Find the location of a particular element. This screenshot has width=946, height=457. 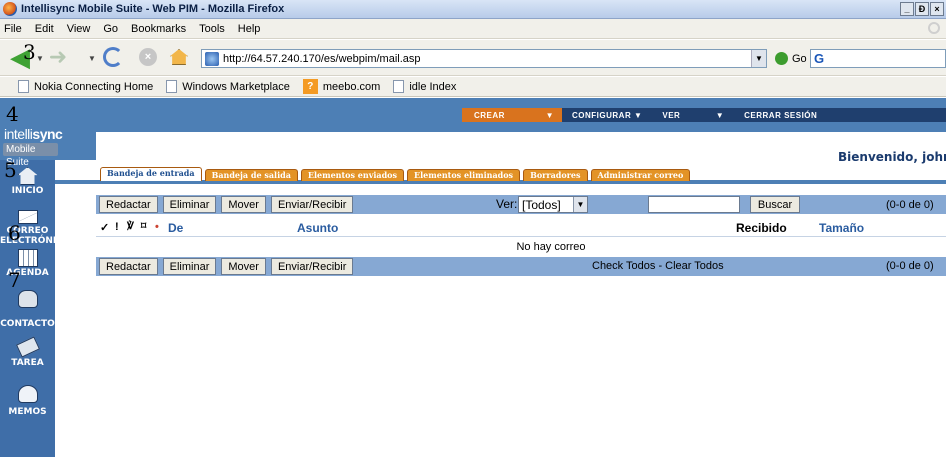

contact-icon is located at coordinates (27, 299).